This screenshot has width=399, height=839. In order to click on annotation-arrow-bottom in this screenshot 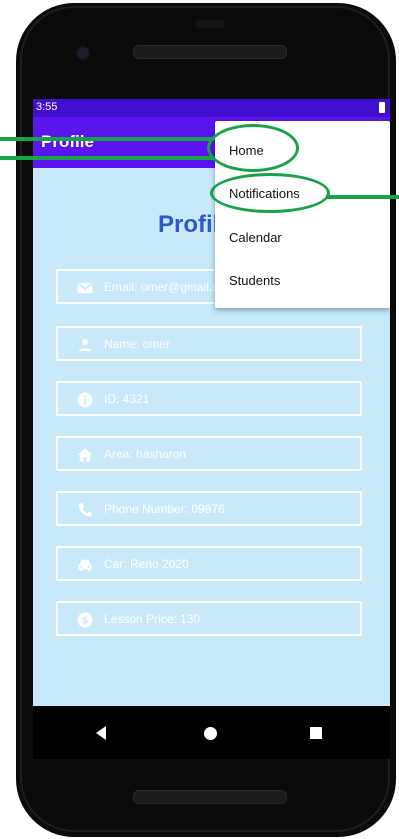, I will do `click(107, 158)`.